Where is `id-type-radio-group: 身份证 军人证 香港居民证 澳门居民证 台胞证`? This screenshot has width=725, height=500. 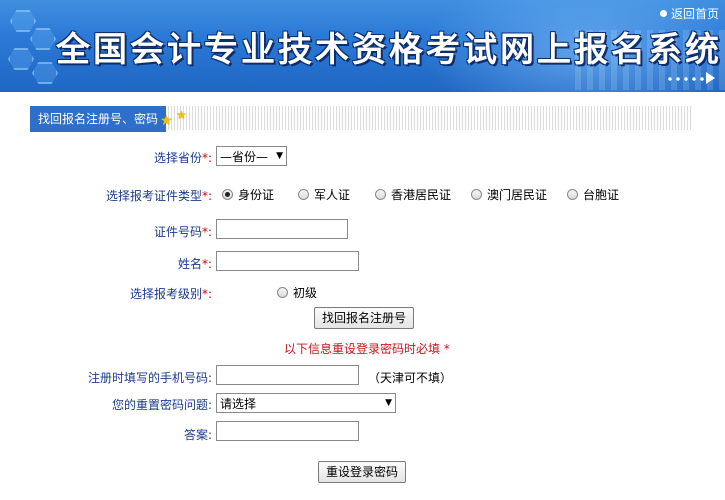 id-type-radio-group: 身份证 军人证 香港居民证 澳门居民证 台胞证 is located at coordinates (420, 194).